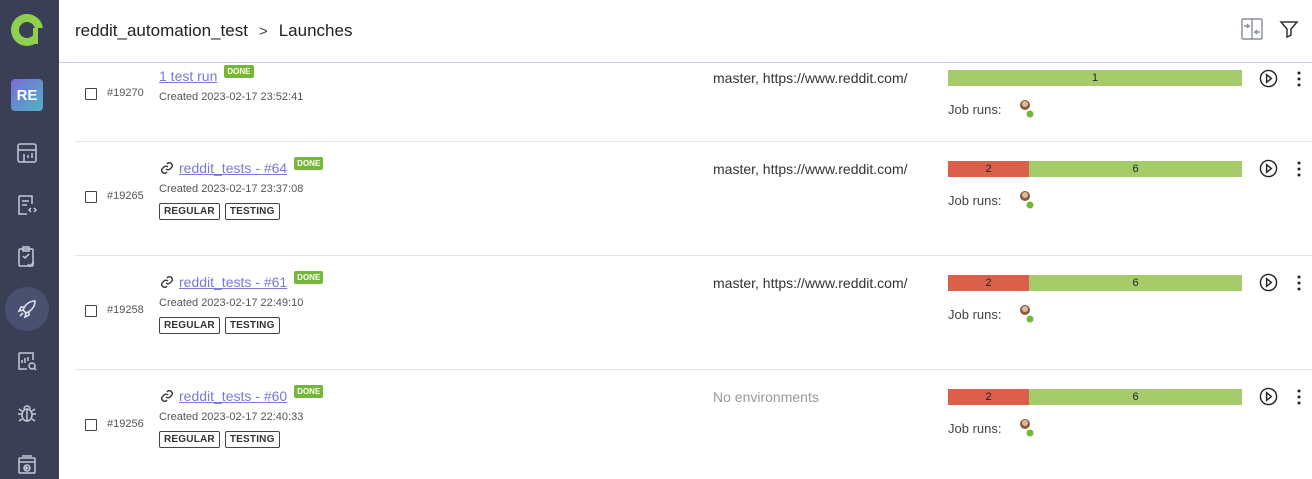 The image size is (1312, 479). Describe the element at coordinates (766, 397) in the screenshot. I see `environment: No environments` at that location.